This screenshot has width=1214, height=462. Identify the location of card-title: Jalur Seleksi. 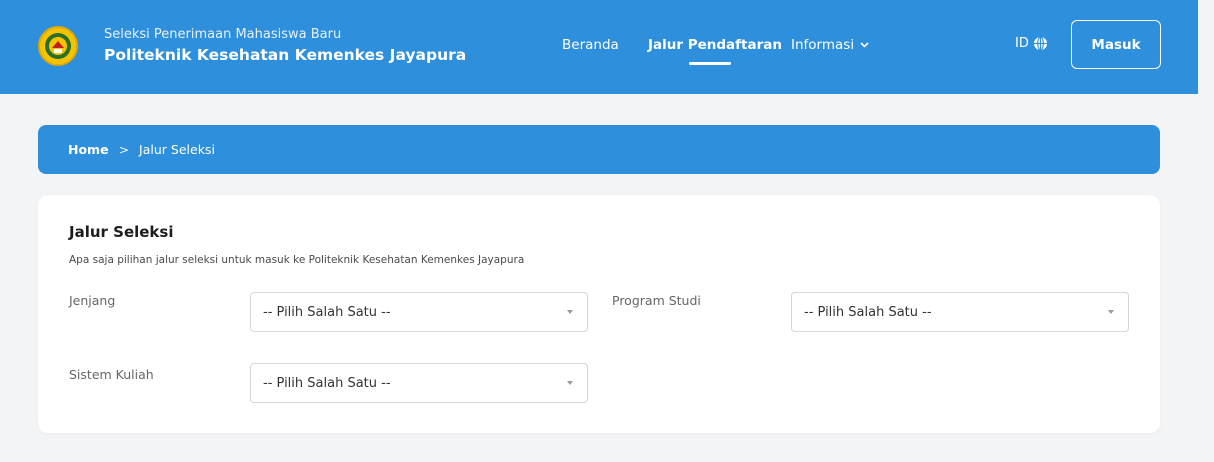
(121, 232).